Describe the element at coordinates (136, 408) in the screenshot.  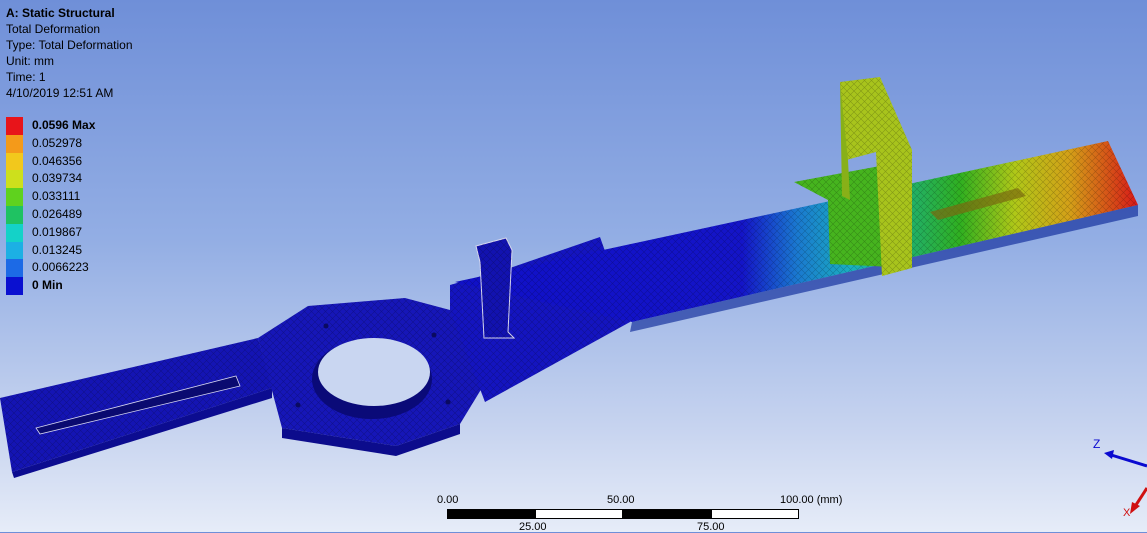
I see `left-slot-plate` at that location.